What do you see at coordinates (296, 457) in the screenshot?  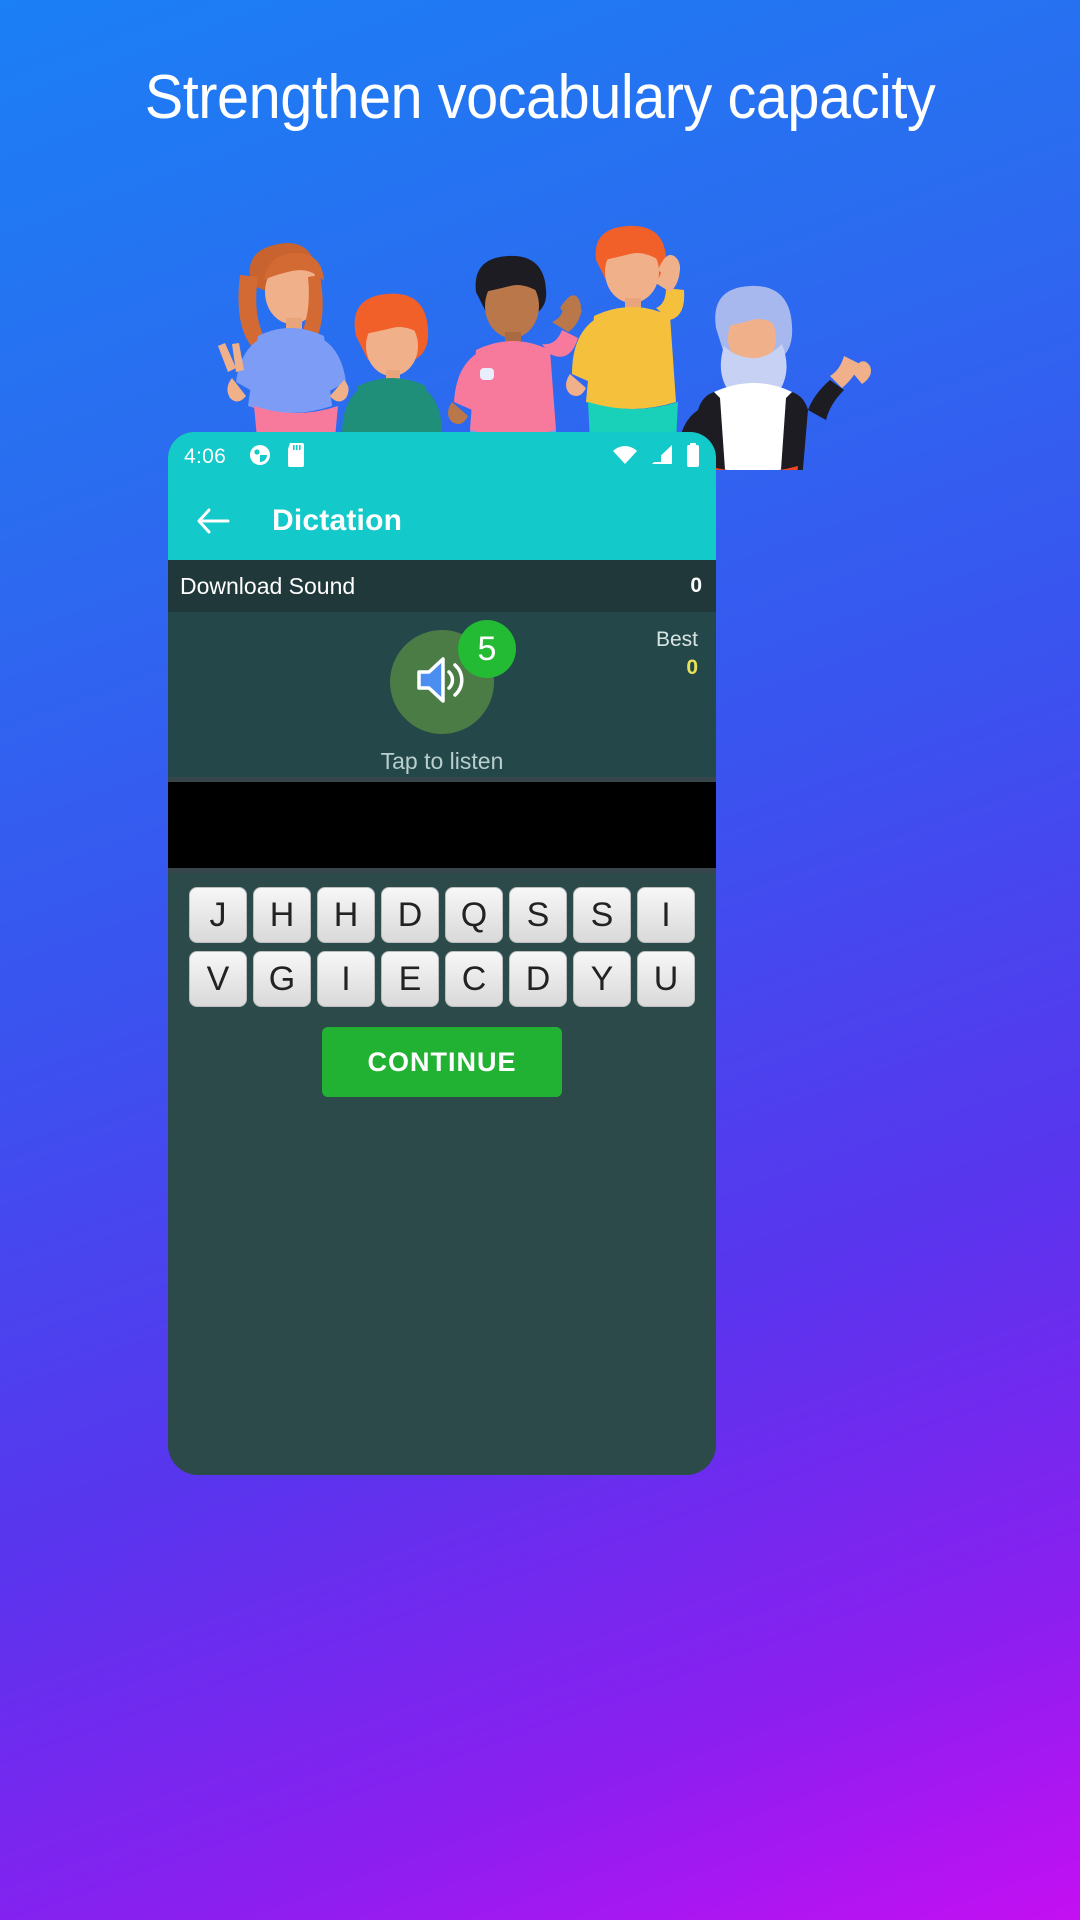 I see `sd-card-icon` at bounding box center [296, 457].